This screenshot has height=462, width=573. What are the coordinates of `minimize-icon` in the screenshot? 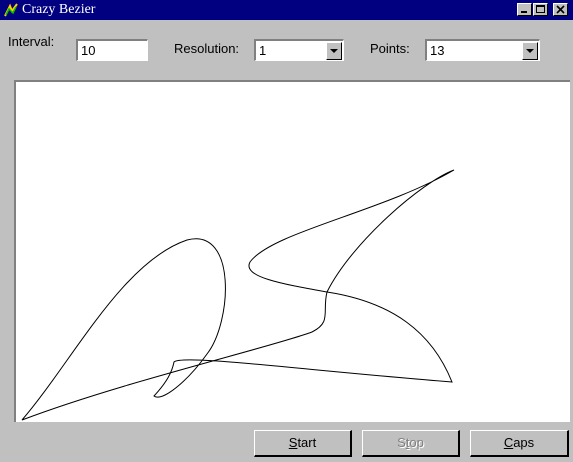 It's located at (524, 12).